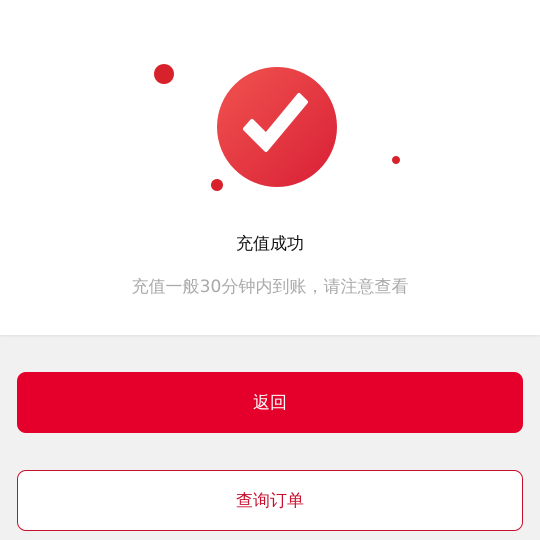 The width and height of the screenshot is (540, 540). Describe the element at coordinates (270, 287) in the screenshot. I see `info-message: 充值一般30分钟内到账，请注意查看` at that location.